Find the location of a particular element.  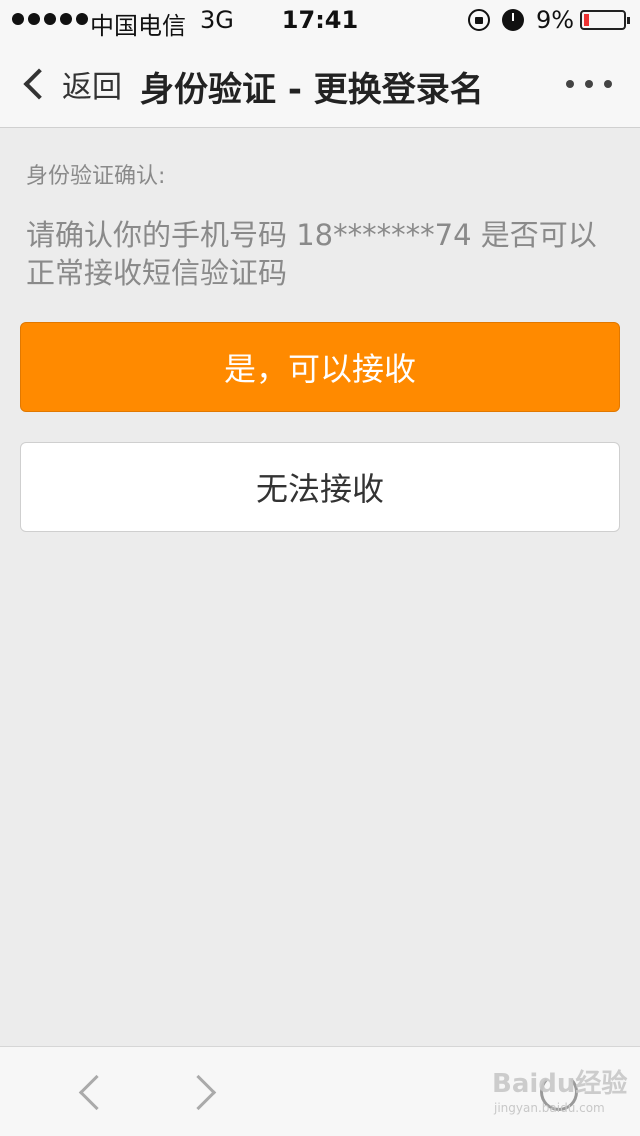

can-receive-button: 是，可以接收 is located at coordinates (320, 367).